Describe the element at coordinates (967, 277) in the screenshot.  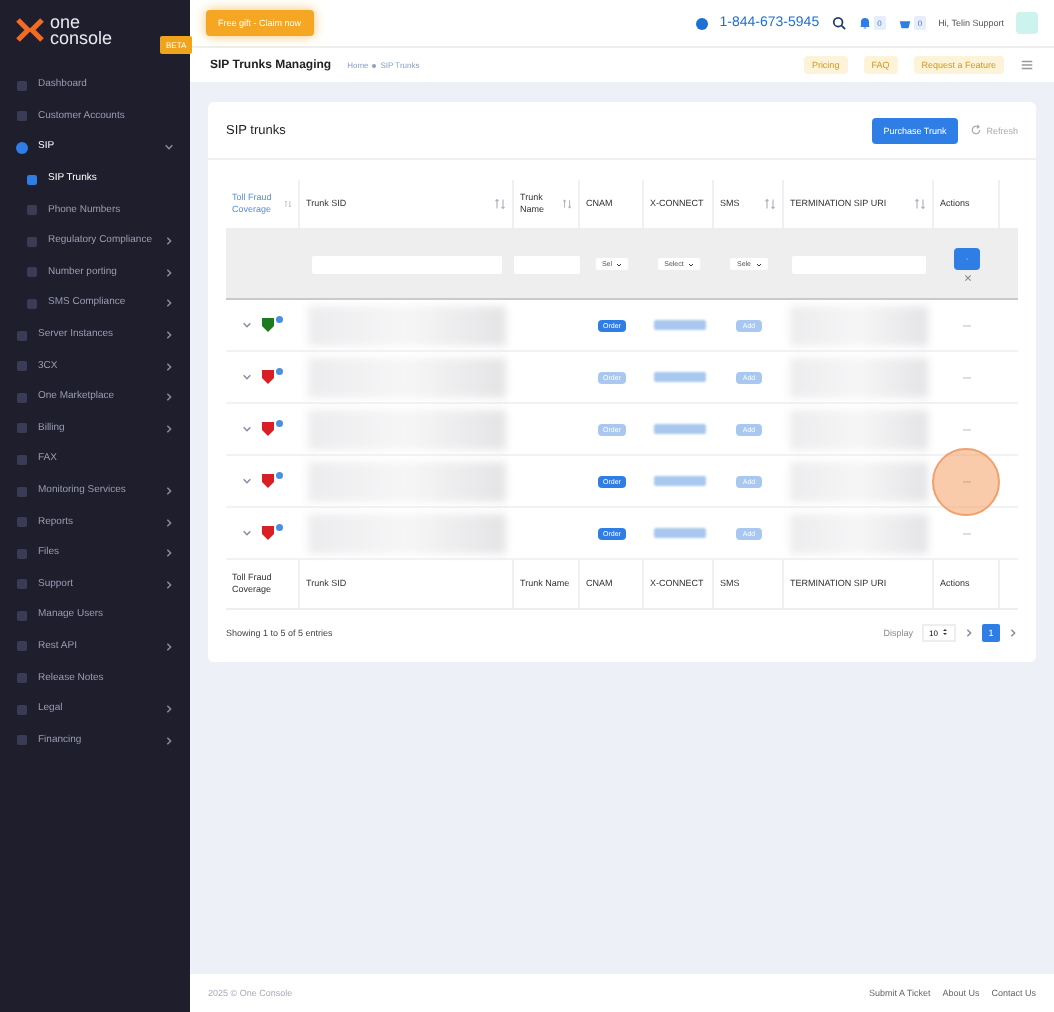
I see `close-icon` at that location.